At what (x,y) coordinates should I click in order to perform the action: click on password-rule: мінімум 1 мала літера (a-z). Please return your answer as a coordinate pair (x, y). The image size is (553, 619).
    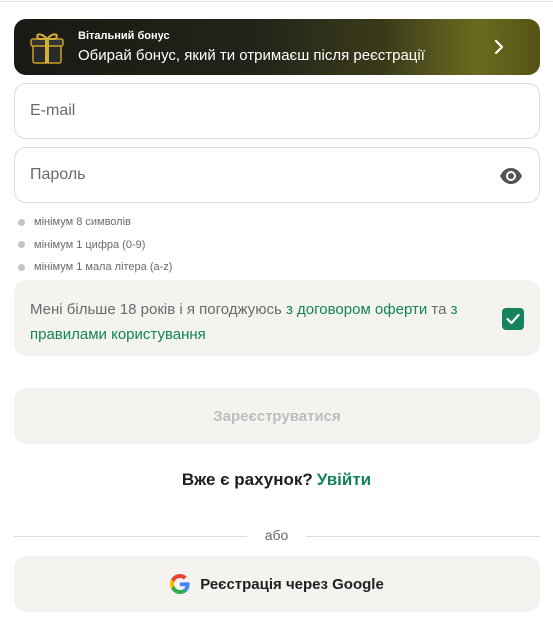
    Looking at the image, I should click on (95, 267).